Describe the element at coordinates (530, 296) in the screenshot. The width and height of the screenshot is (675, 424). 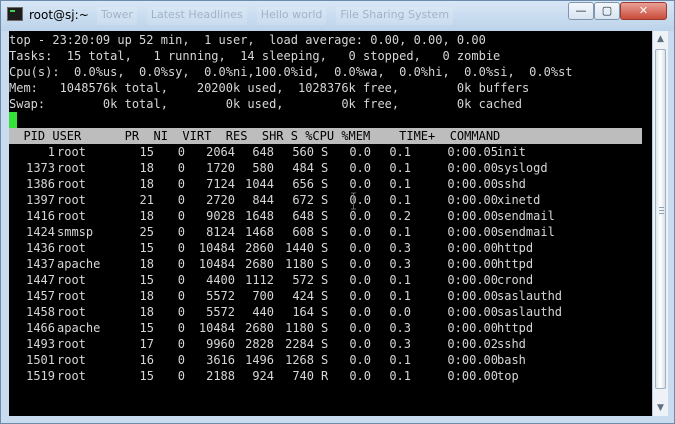
I see `process-command: saslauthd` at that location.